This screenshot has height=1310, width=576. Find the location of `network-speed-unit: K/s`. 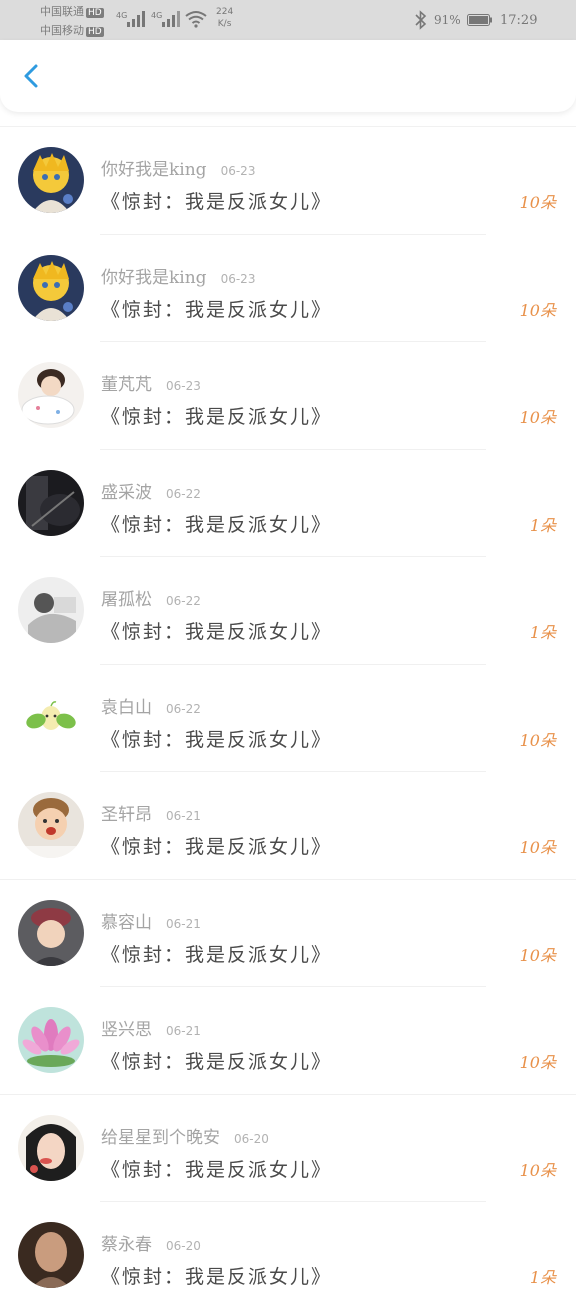

network-speed-unit: K/s is located at coordinates (224, 24).